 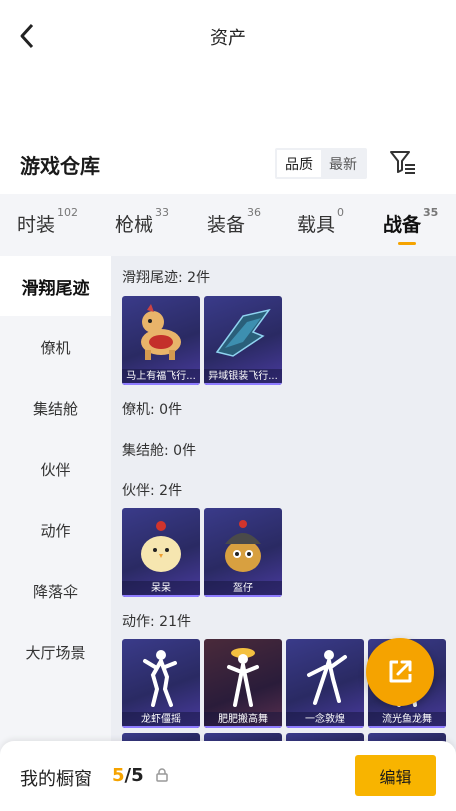 I want to click on wing-trail-icon, so click(x=243, y=332).